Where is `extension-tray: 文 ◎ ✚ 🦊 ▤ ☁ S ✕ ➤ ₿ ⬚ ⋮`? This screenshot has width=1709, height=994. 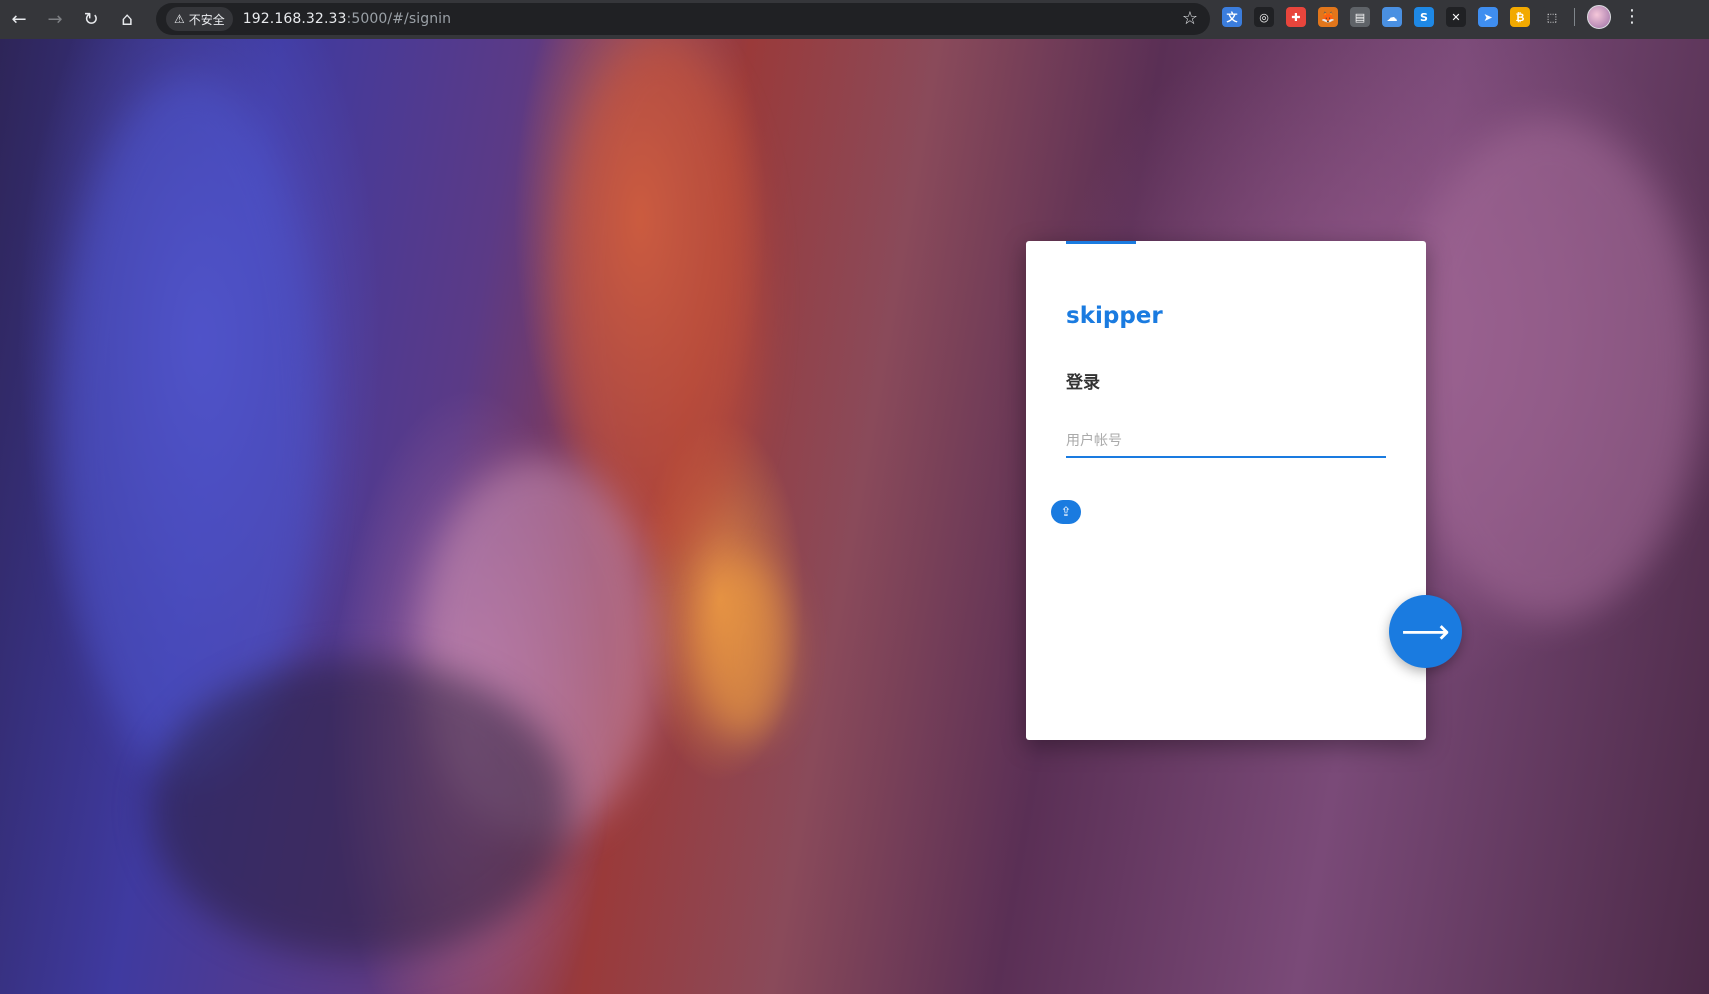 extension-tray: 文 ◎ ✚ 🦊 ▤ ☁ S ✕ ➤ ₿ ⬚ ⋮ is located at coordinates (1431, 17).